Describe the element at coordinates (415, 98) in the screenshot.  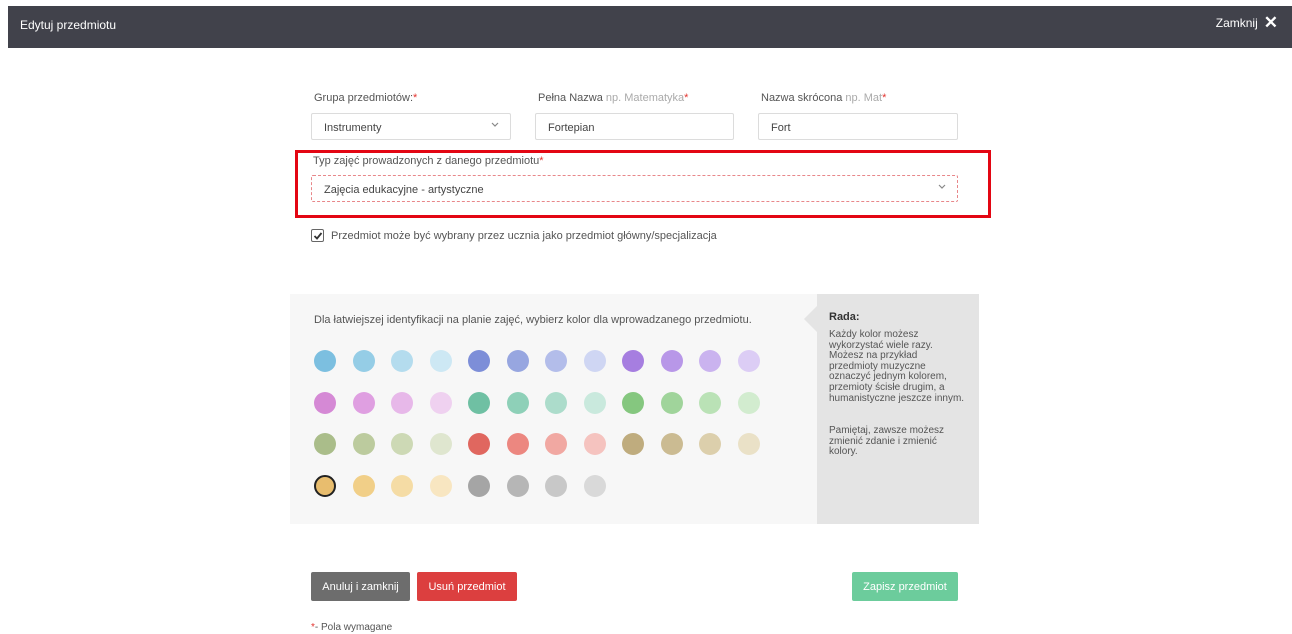
I see `group-required-mark: *` at that location.